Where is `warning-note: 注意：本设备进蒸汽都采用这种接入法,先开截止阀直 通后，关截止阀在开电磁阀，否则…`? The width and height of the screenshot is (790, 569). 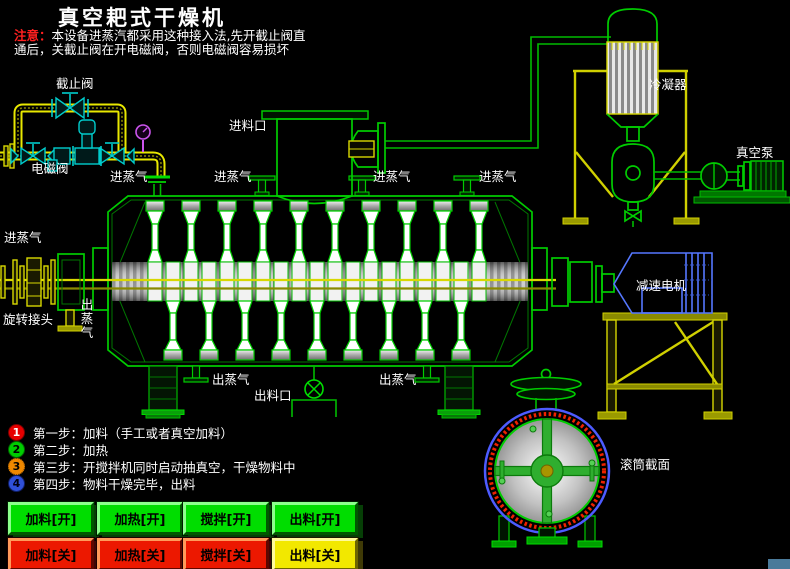 warning-note: 注意：本设备进蒸汽都采用这种接入法,先开截止阀直 通后，关截止阀在开电磁阀，否则… is located at coordinates (160, 43).